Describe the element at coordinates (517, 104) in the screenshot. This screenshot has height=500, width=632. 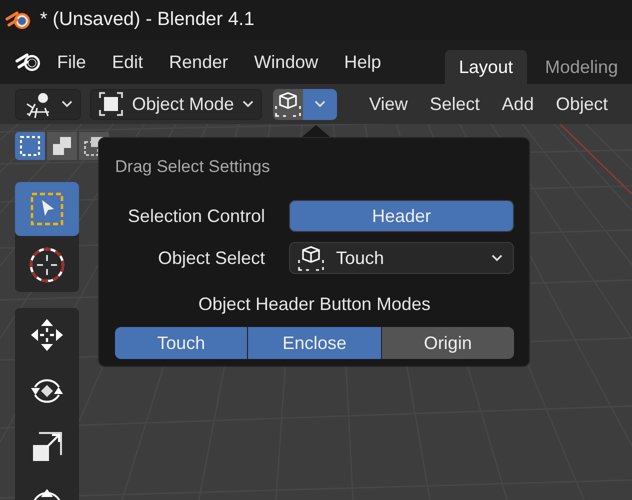
I see `viewport-menu: Add` at that location.